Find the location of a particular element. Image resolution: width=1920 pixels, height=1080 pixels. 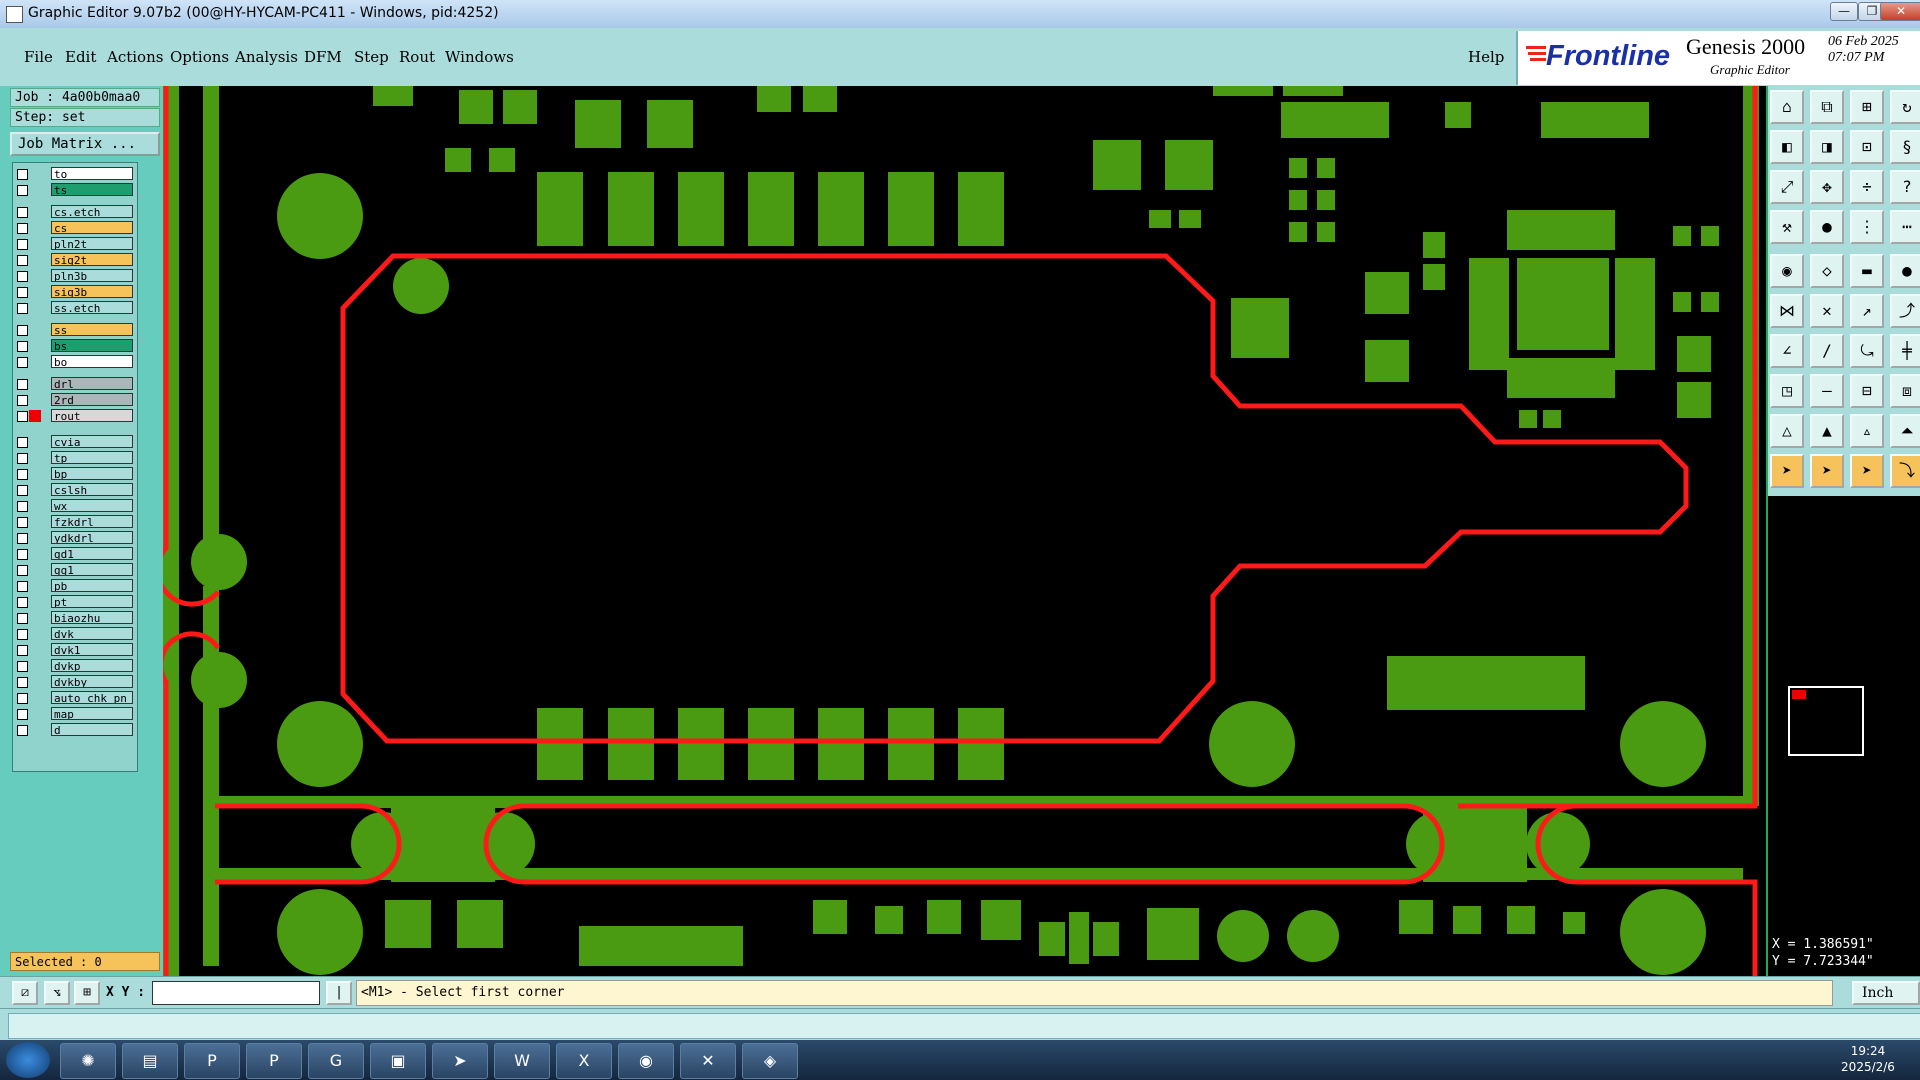

menu-actions: Actions is located at coordinates (135, 57).